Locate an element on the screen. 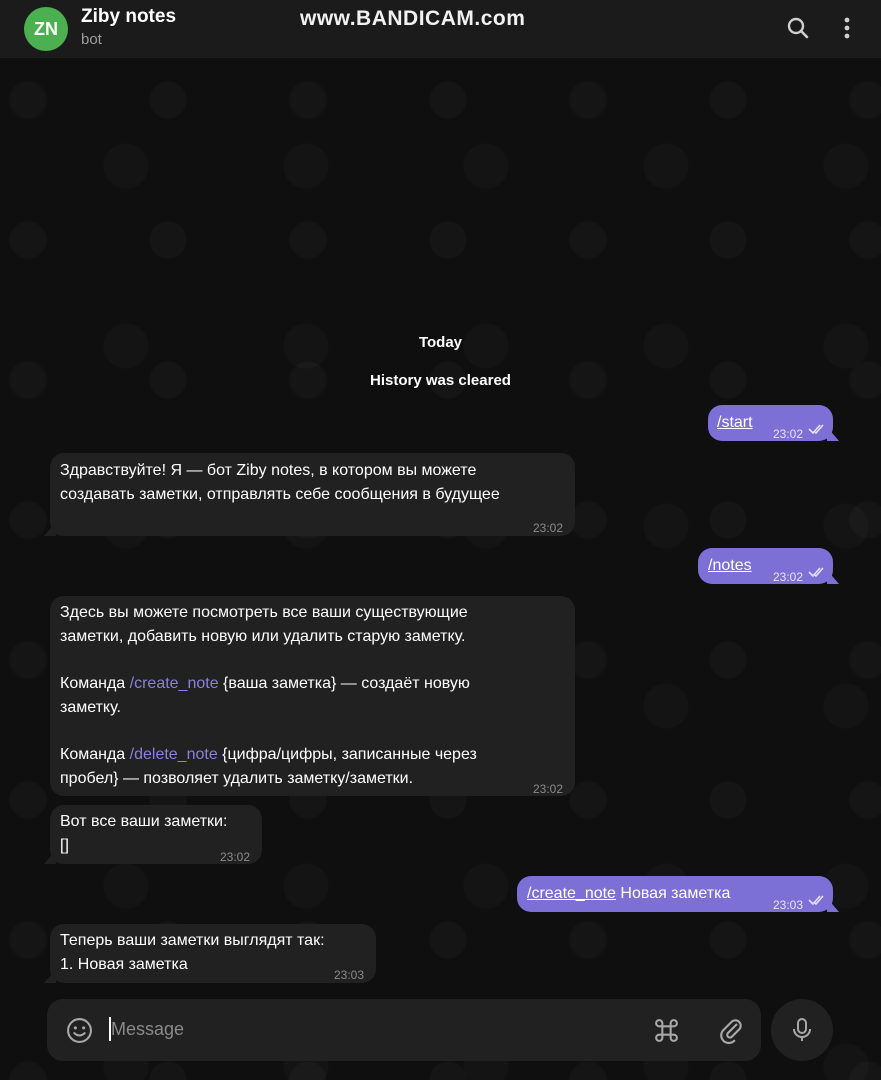  outgoing-message: /create_note Новая заметка 23:03 is located at coordinates (678, 894).